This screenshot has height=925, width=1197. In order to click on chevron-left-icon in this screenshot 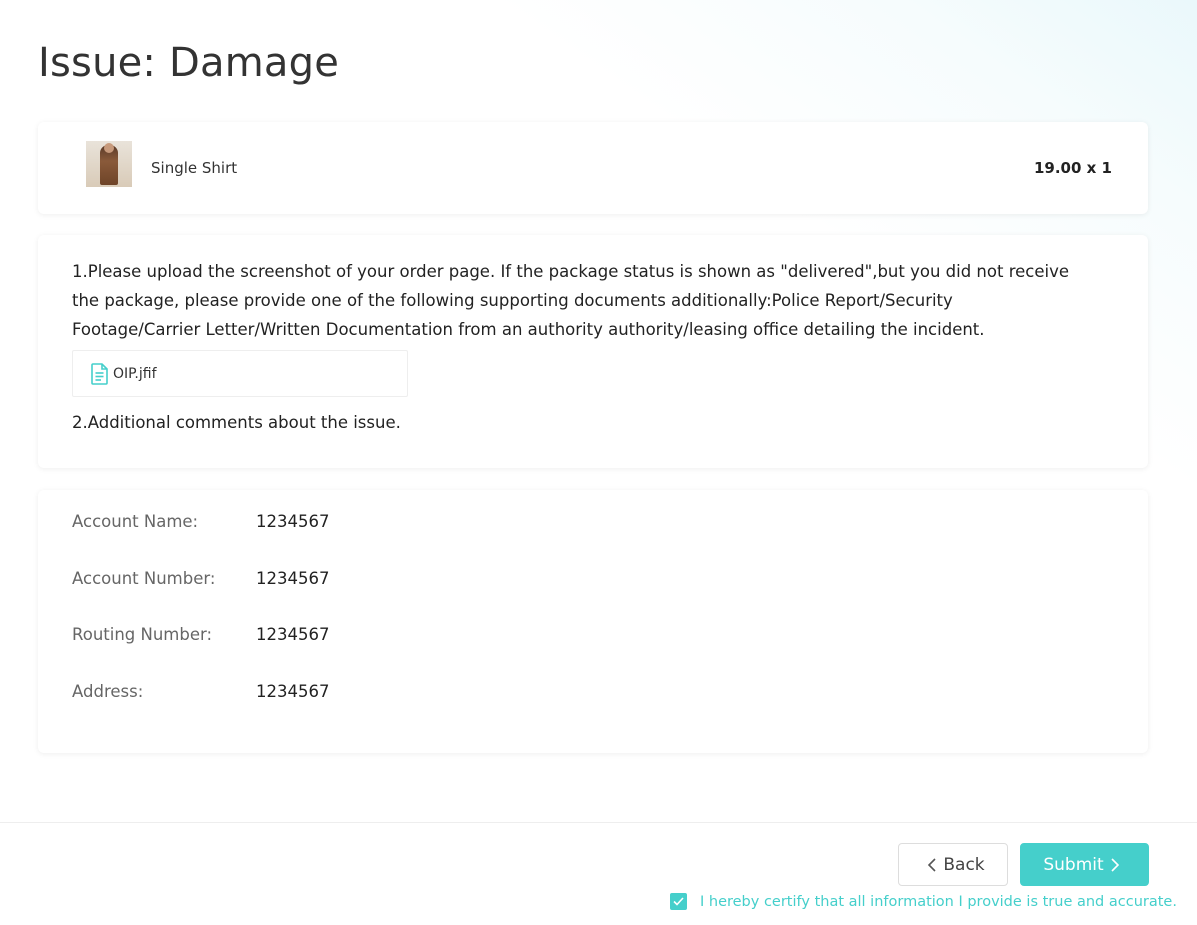, I will do `click(932, 864)`.